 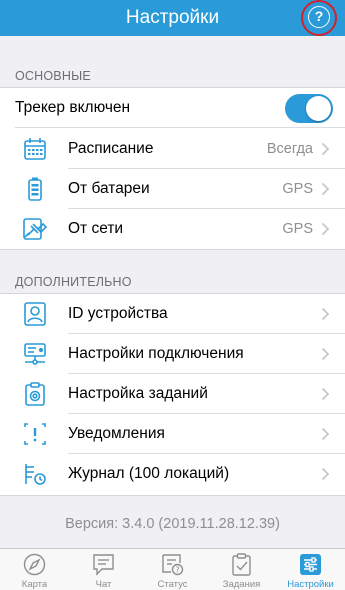 I want to click on settings-sliders-icon, so click(x=310, y=564).